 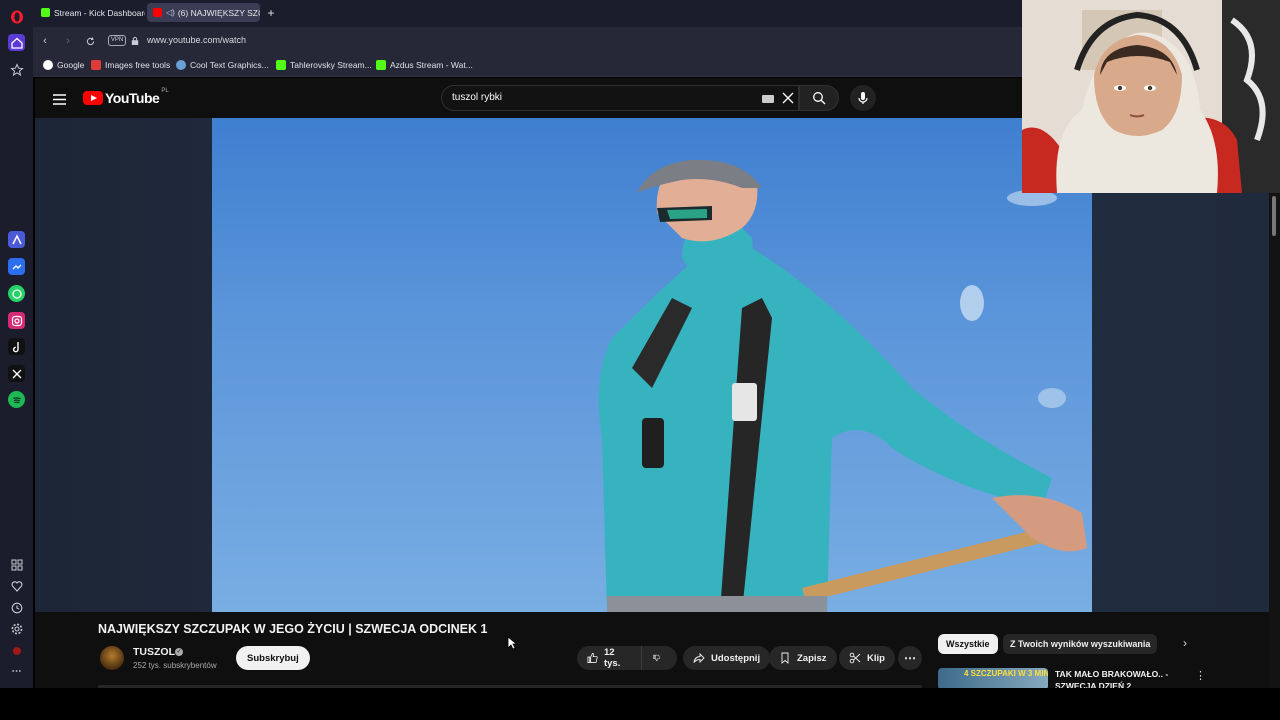 What do you see at coordinates (16, 650) in the screenshot?
I see `ublock-icon` at bounding box center [16, 650].